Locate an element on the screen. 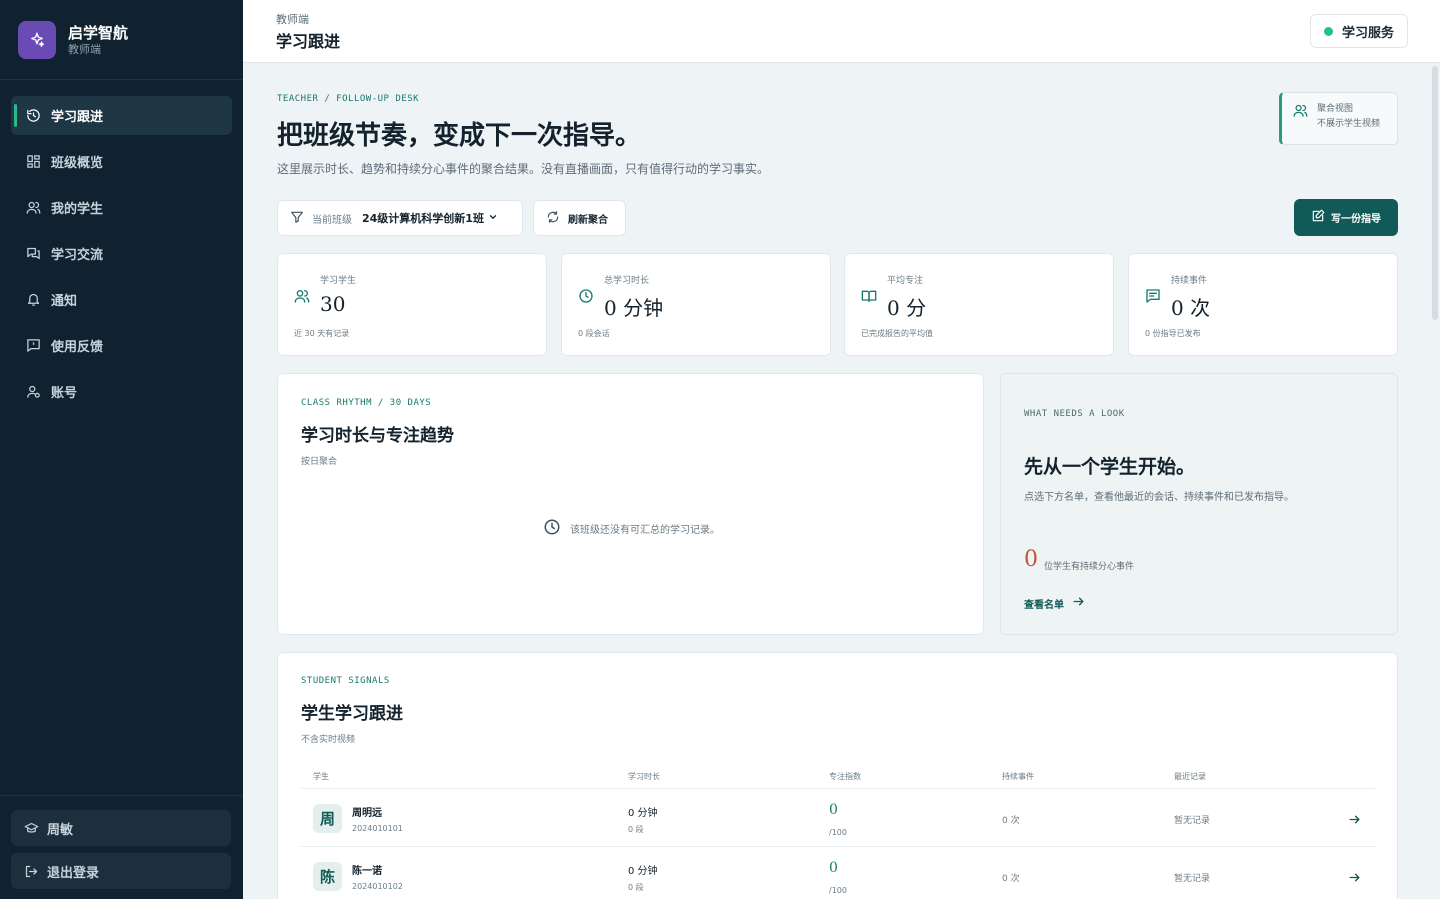  table-header: 学生 学习时长 专注指数 持续事件 最近记录 is located at coordinates (838, 778).